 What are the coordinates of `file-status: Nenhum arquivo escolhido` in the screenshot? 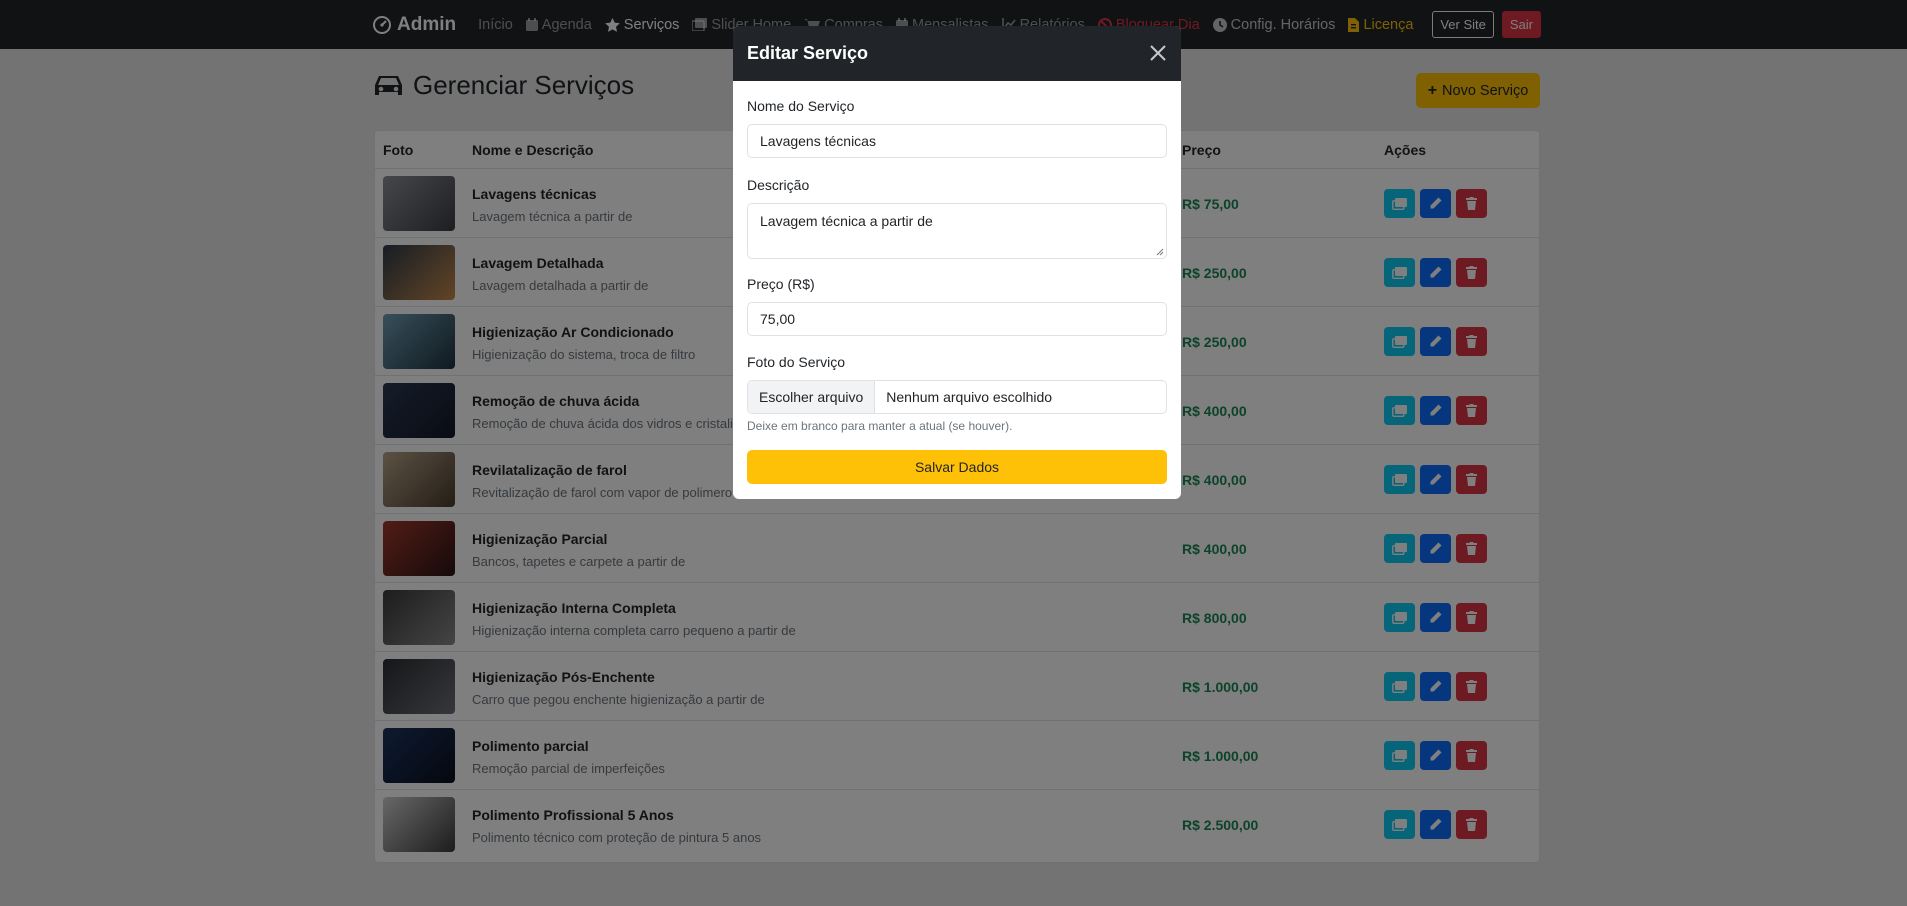 It's located at (969, 397).